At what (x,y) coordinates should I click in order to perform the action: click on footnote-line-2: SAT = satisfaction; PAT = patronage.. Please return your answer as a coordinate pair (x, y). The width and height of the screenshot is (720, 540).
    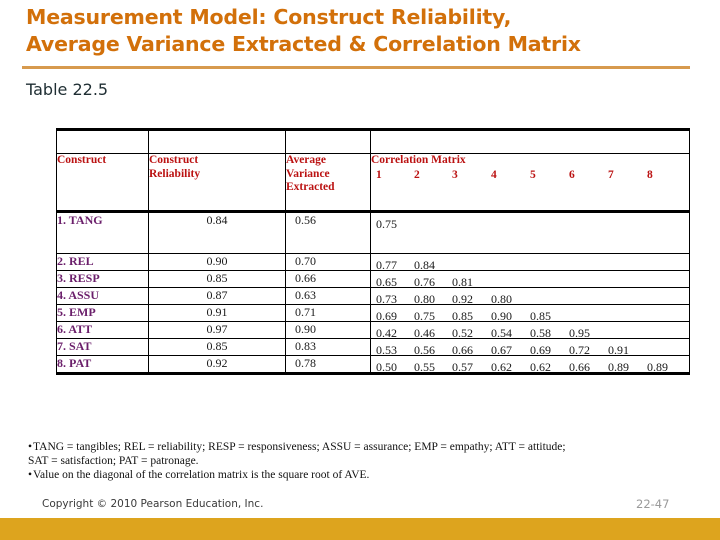
    Looking at the image, I should click on (113, 461).